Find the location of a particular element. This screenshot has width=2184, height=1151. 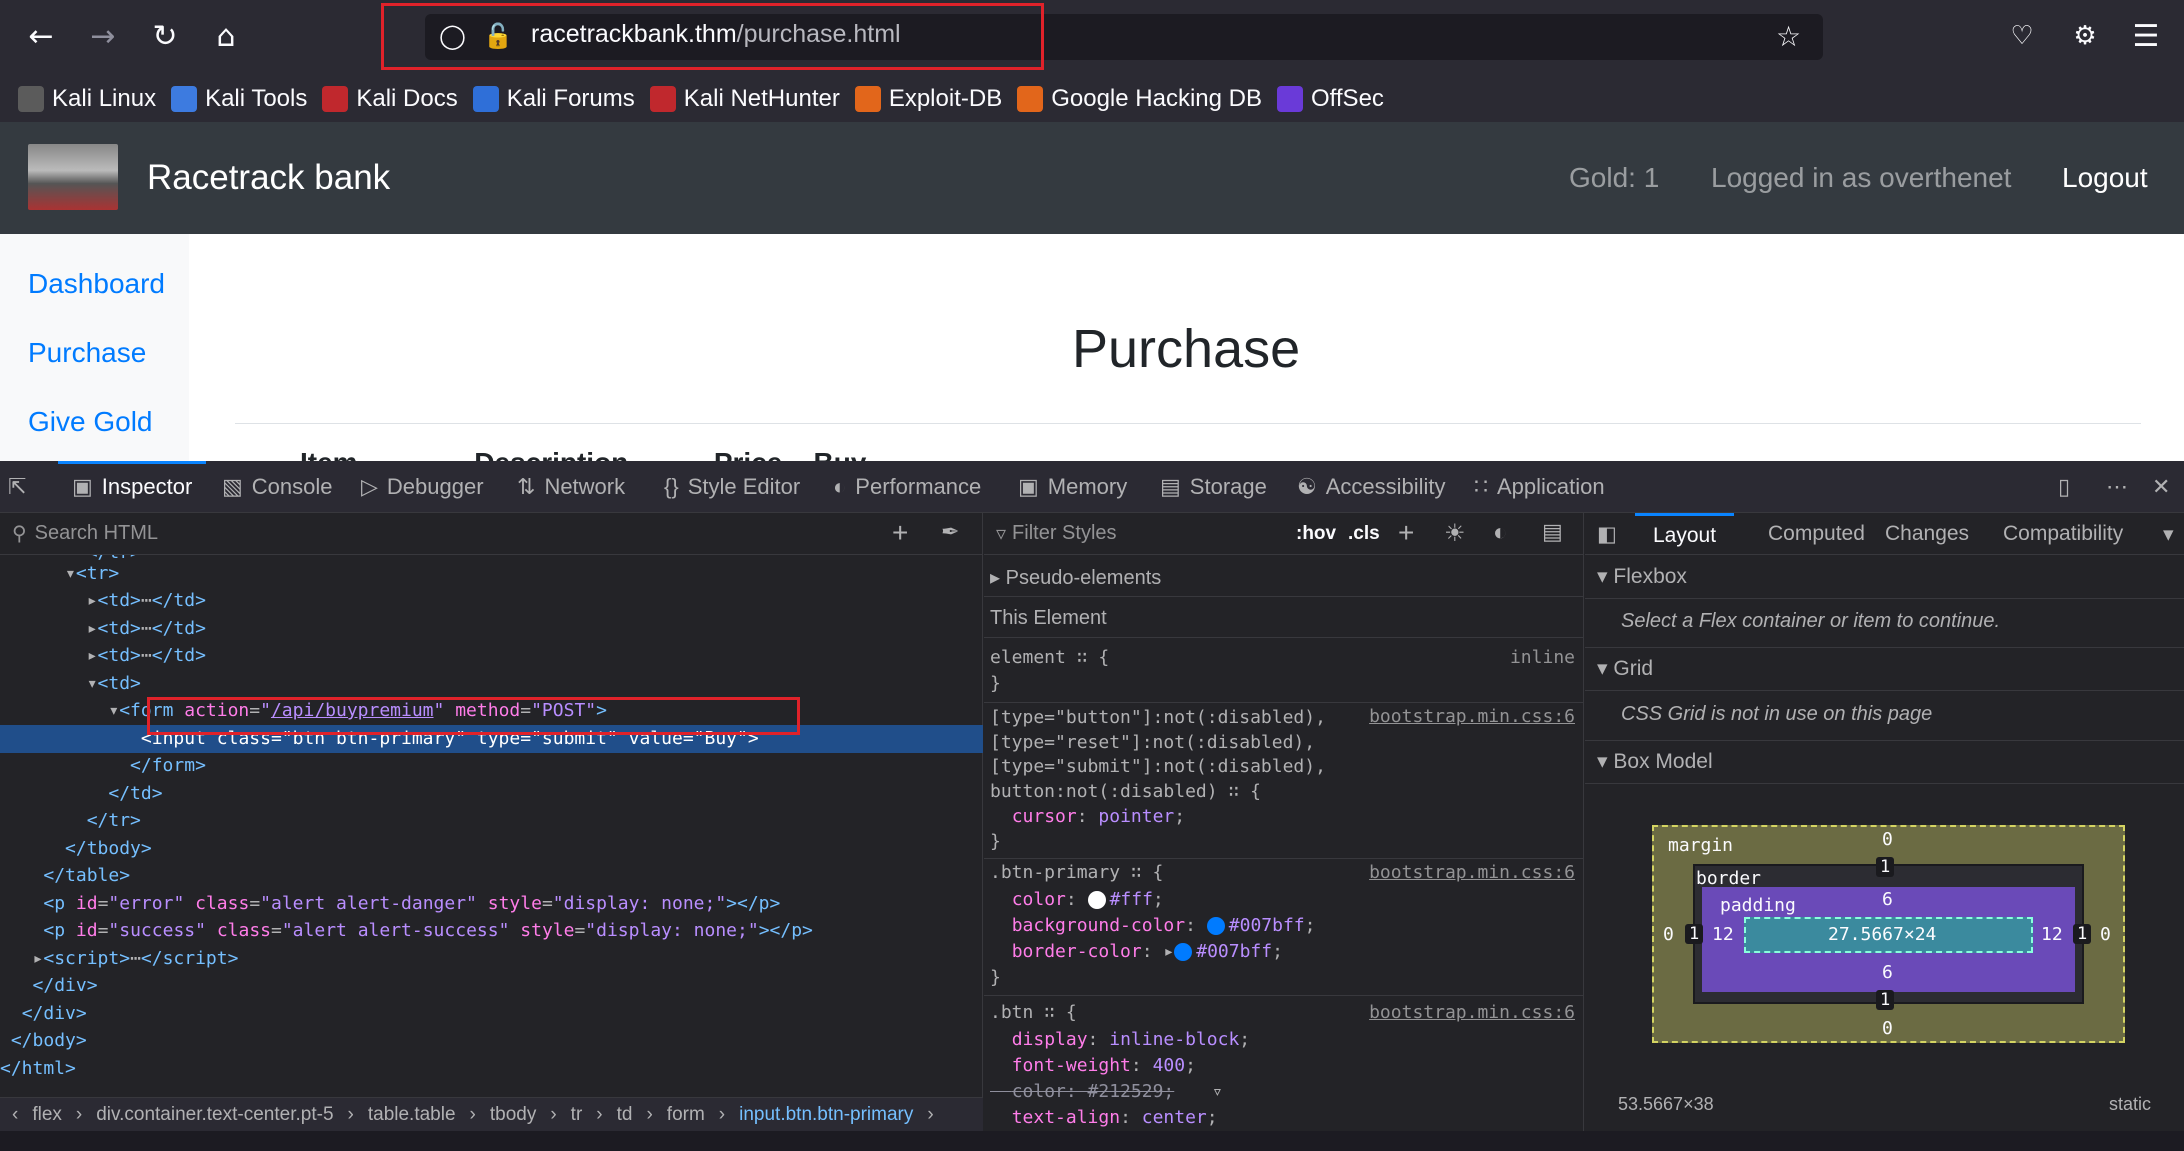

grid-section-toggle: ▾ Grid is located at coordinates (1884, 669).